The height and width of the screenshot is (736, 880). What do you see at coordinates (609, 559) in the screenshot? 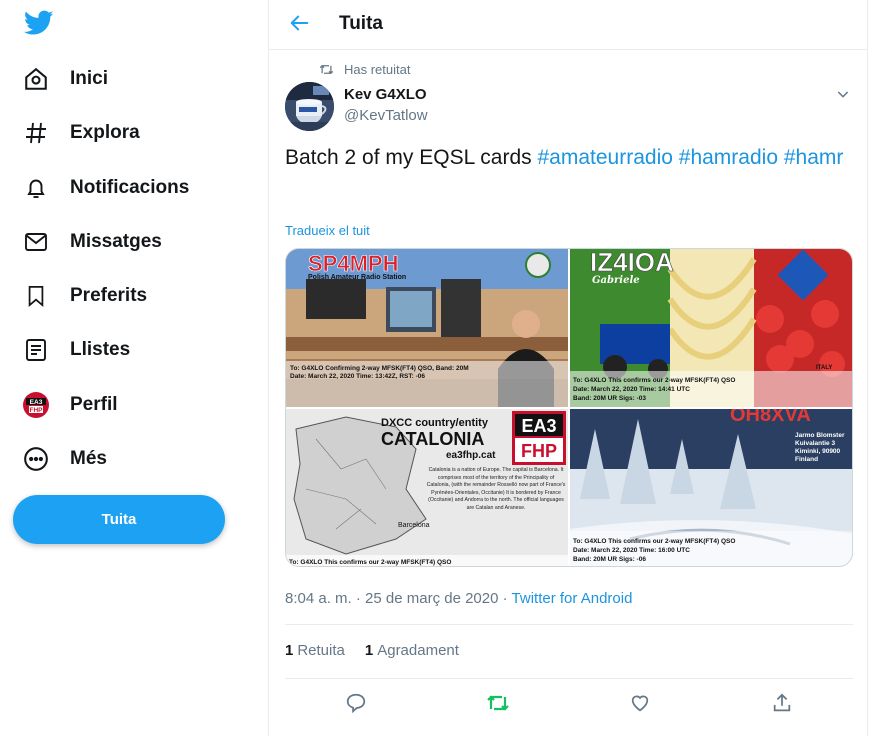
I see `card-line: Band: 20M UR Sigs: -06` at bounding box center [609, 559].